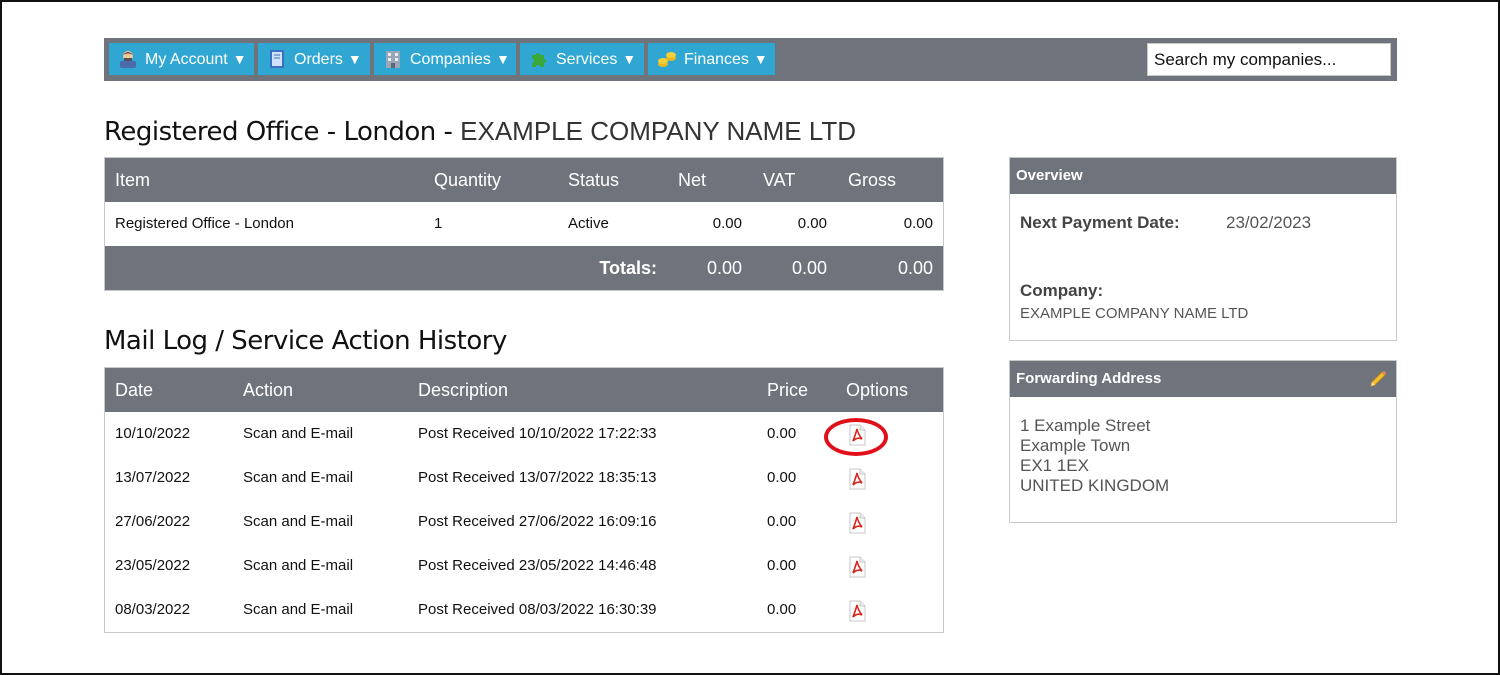  What do you see at coordinates (277, 59) in the screenshot?
I see `book-icon` at bounding box center [277, 59].